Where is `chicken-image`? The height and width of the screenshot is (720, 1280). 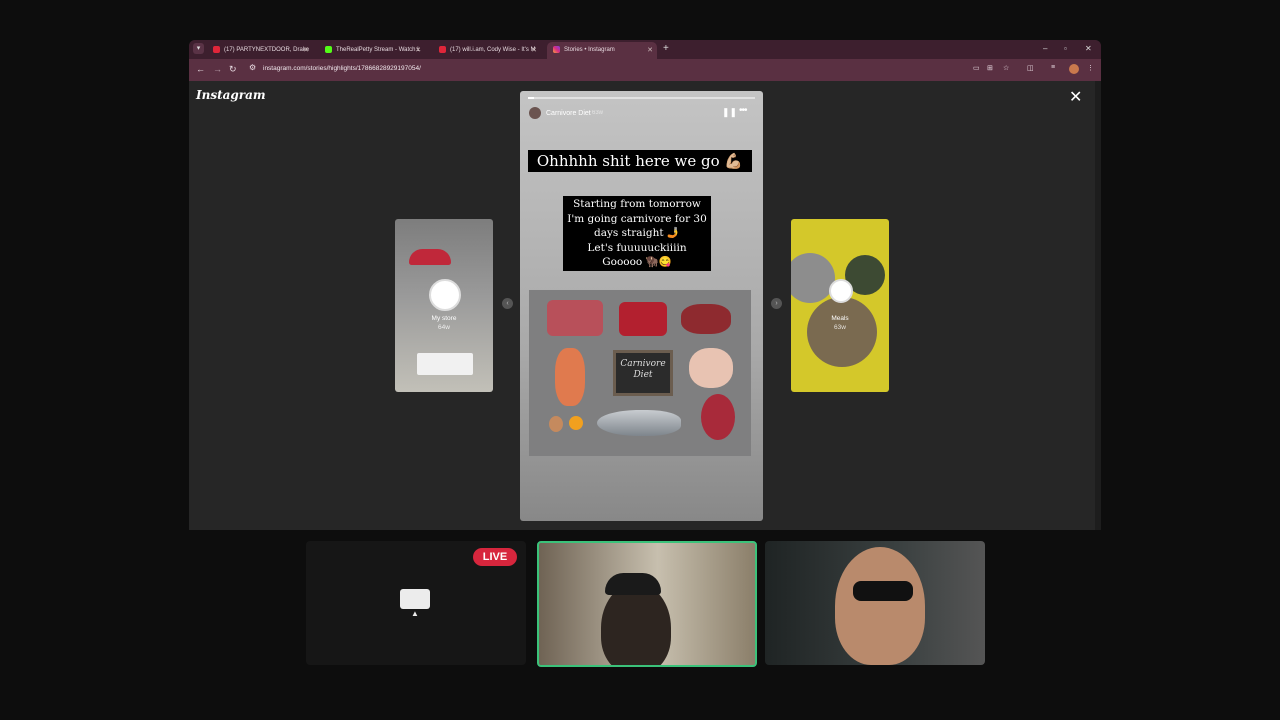 chicken-image is located at coordinates (711, 368).